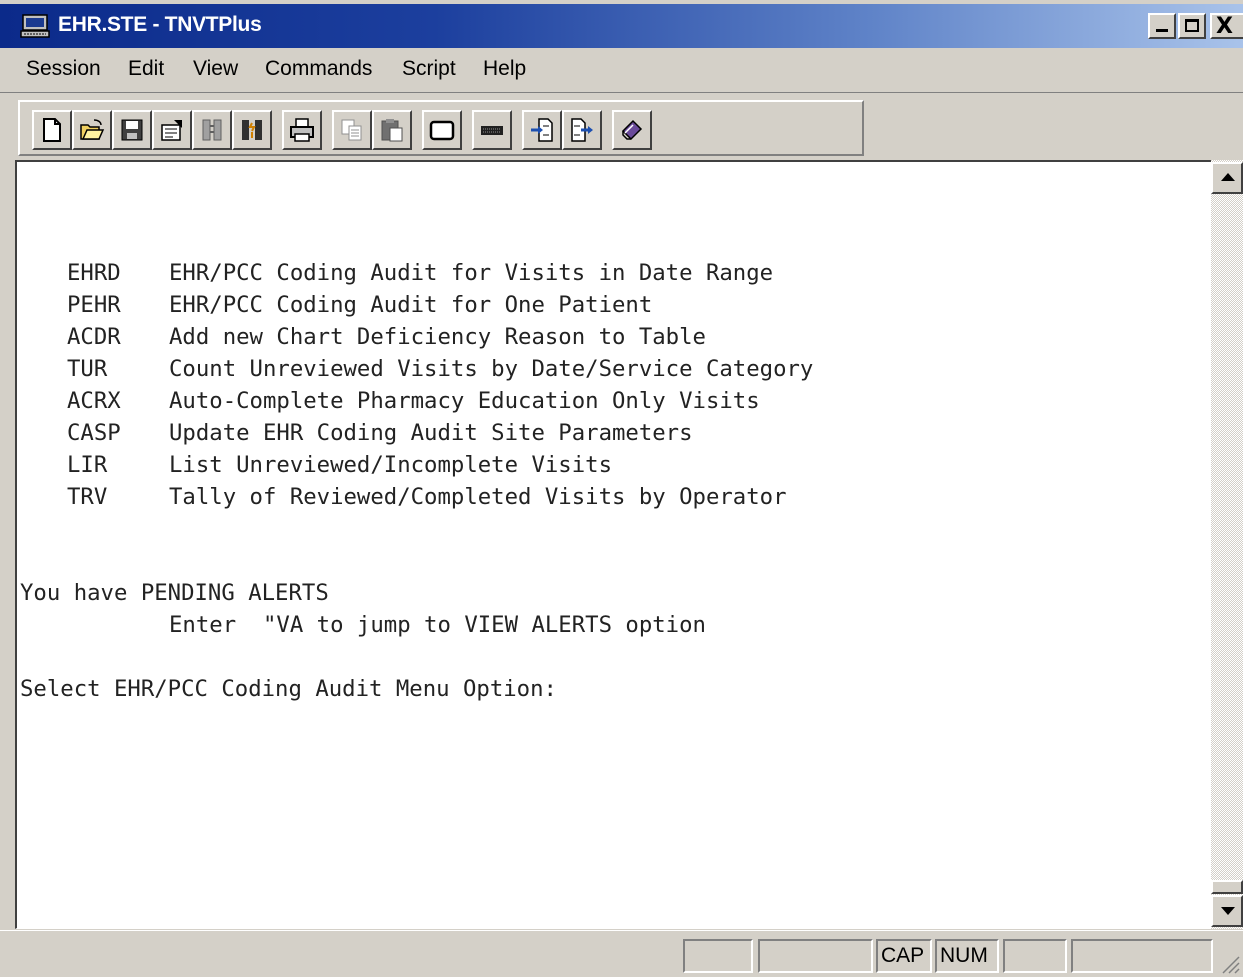 The image size is (1243, 977). I want to click on script-button, so click(632, 130).